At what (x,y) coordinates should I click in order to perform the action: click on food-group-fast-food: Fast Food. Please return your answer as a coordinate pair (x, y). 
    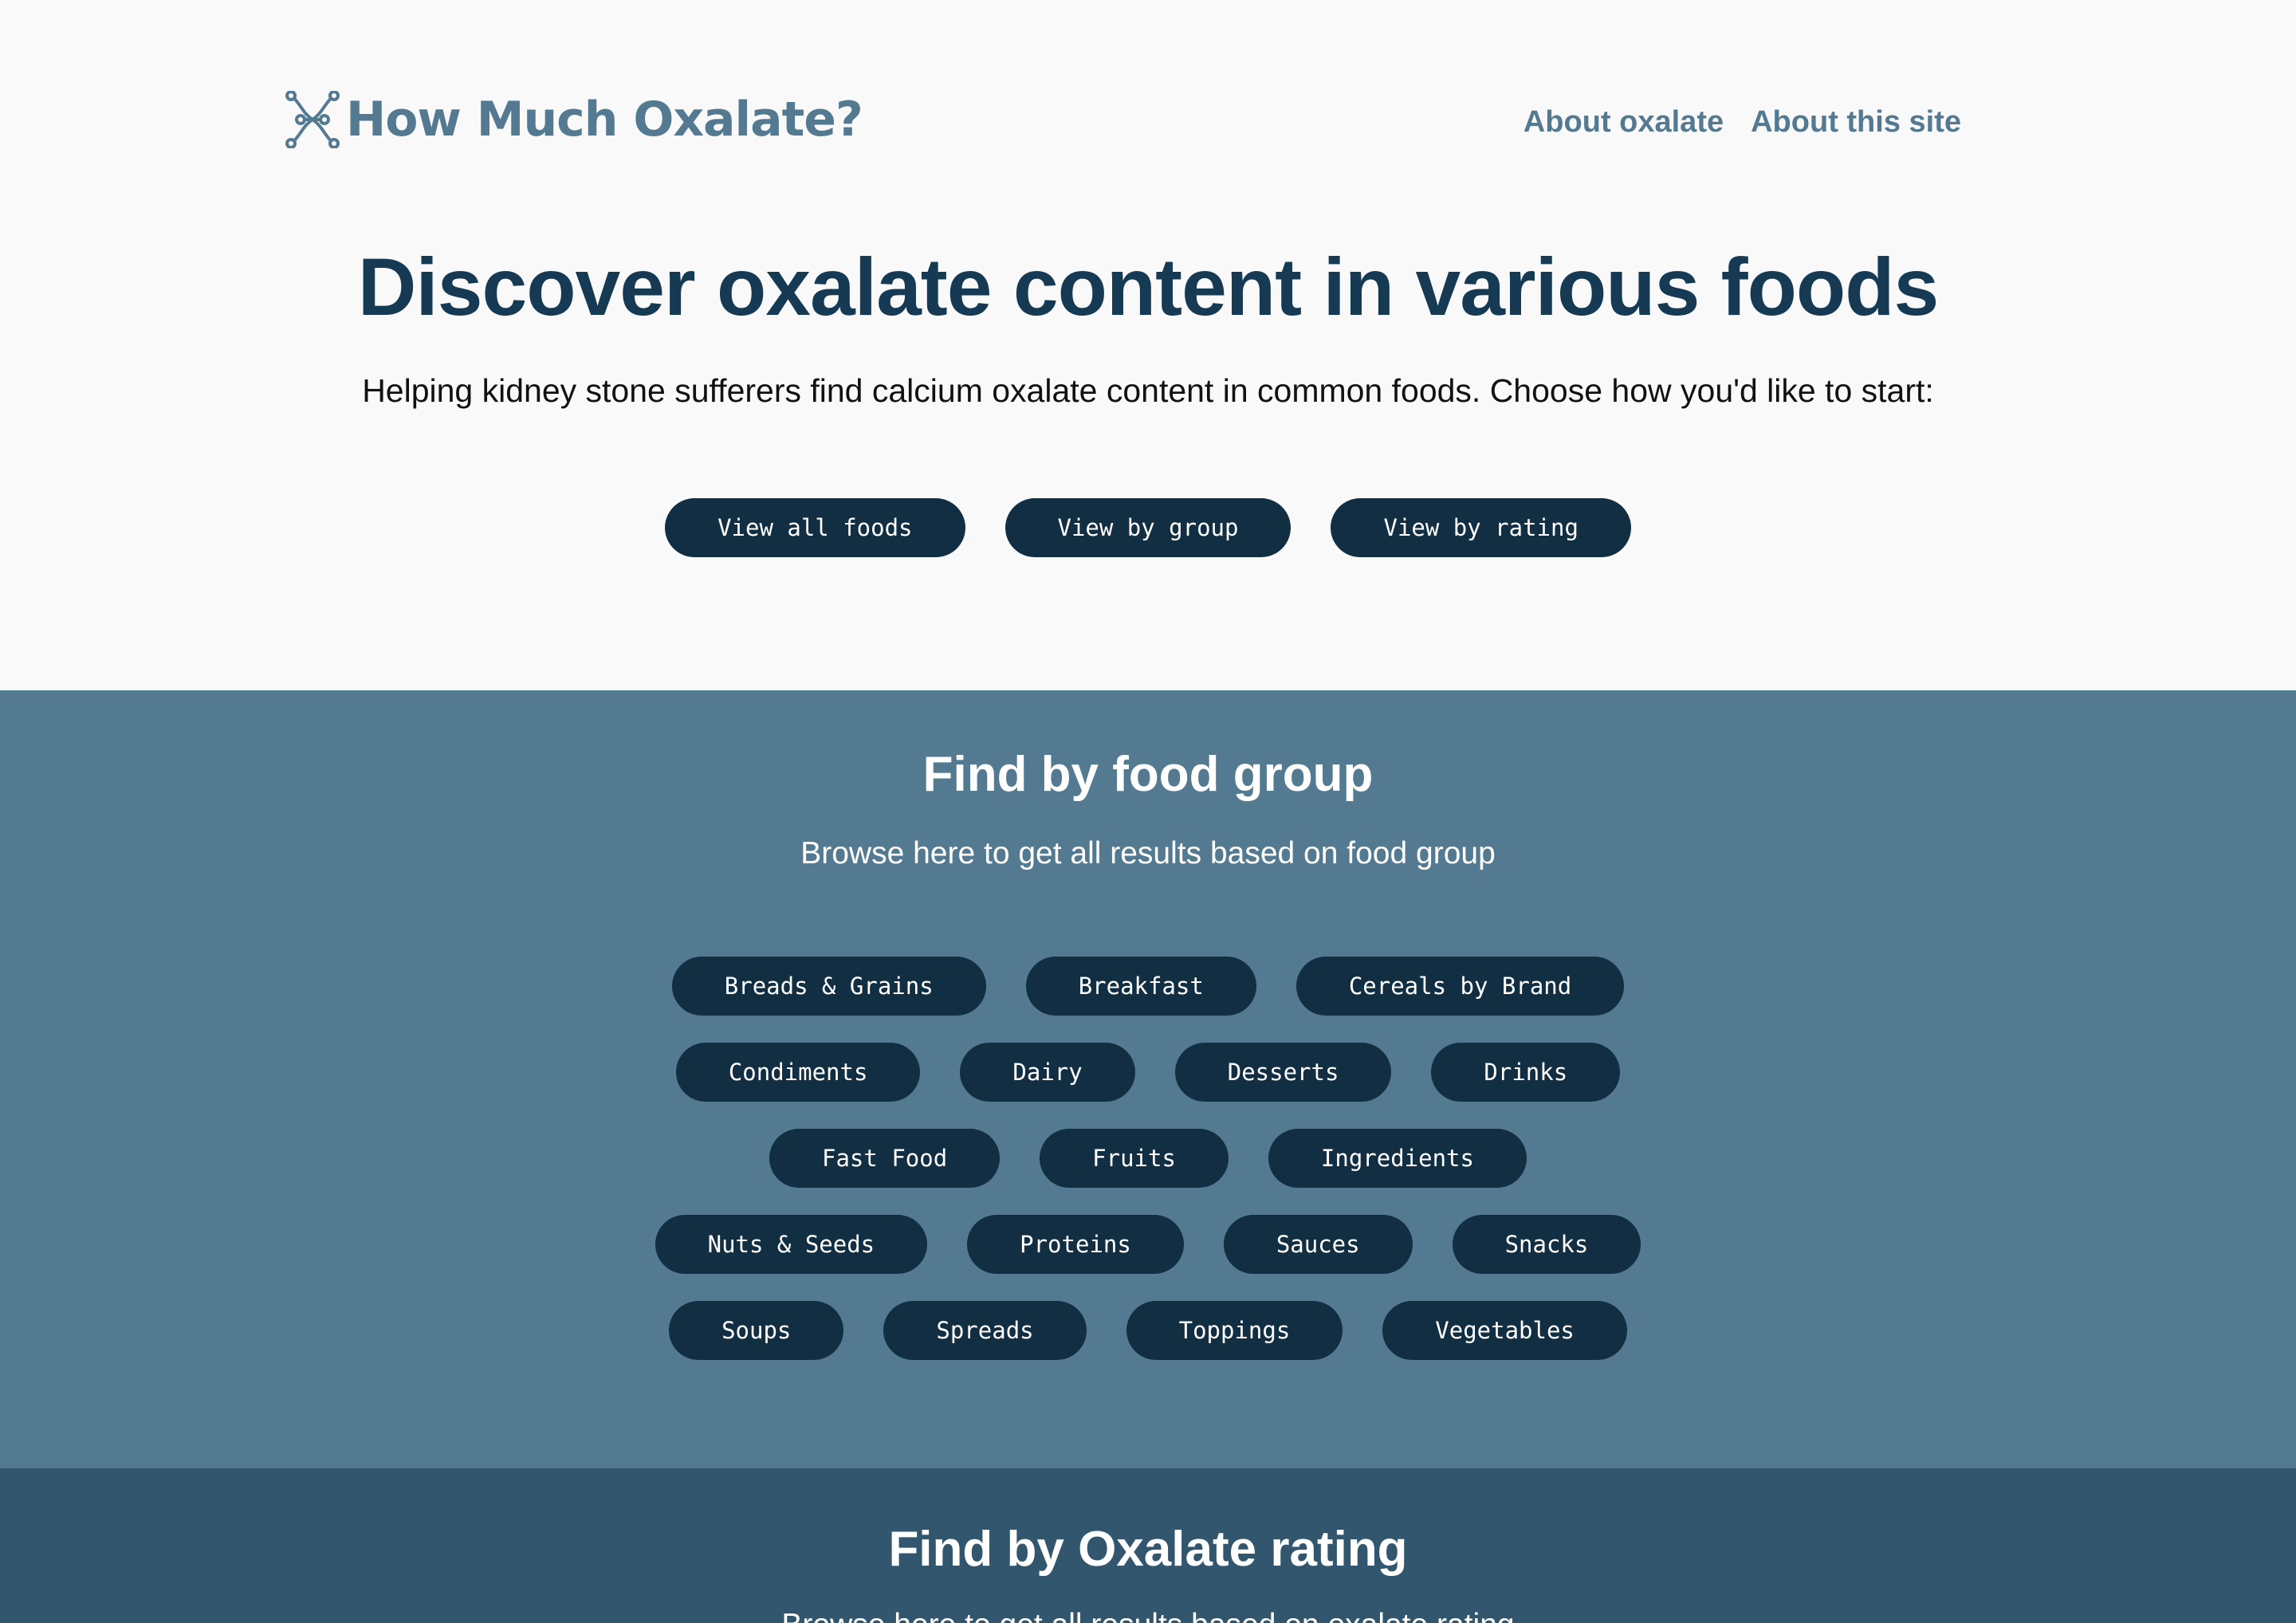
    Looking at the image, I should click on (885, 1158).